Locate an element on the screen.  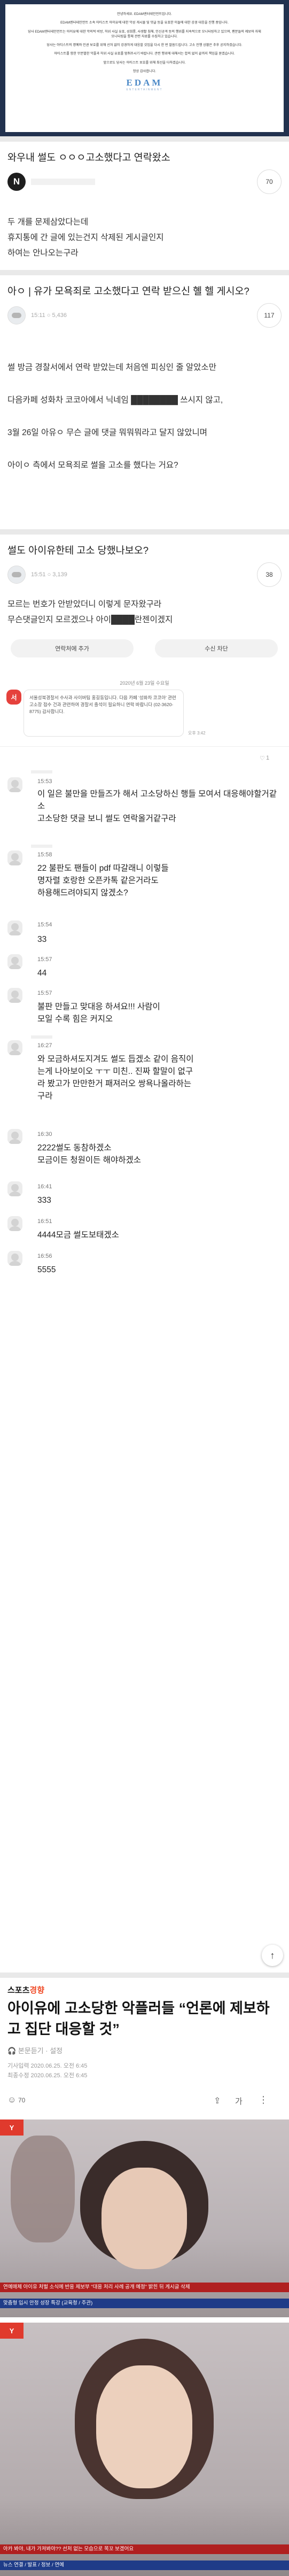
arrow-up-icon: ↑ is located at coordinates (272, 1955).